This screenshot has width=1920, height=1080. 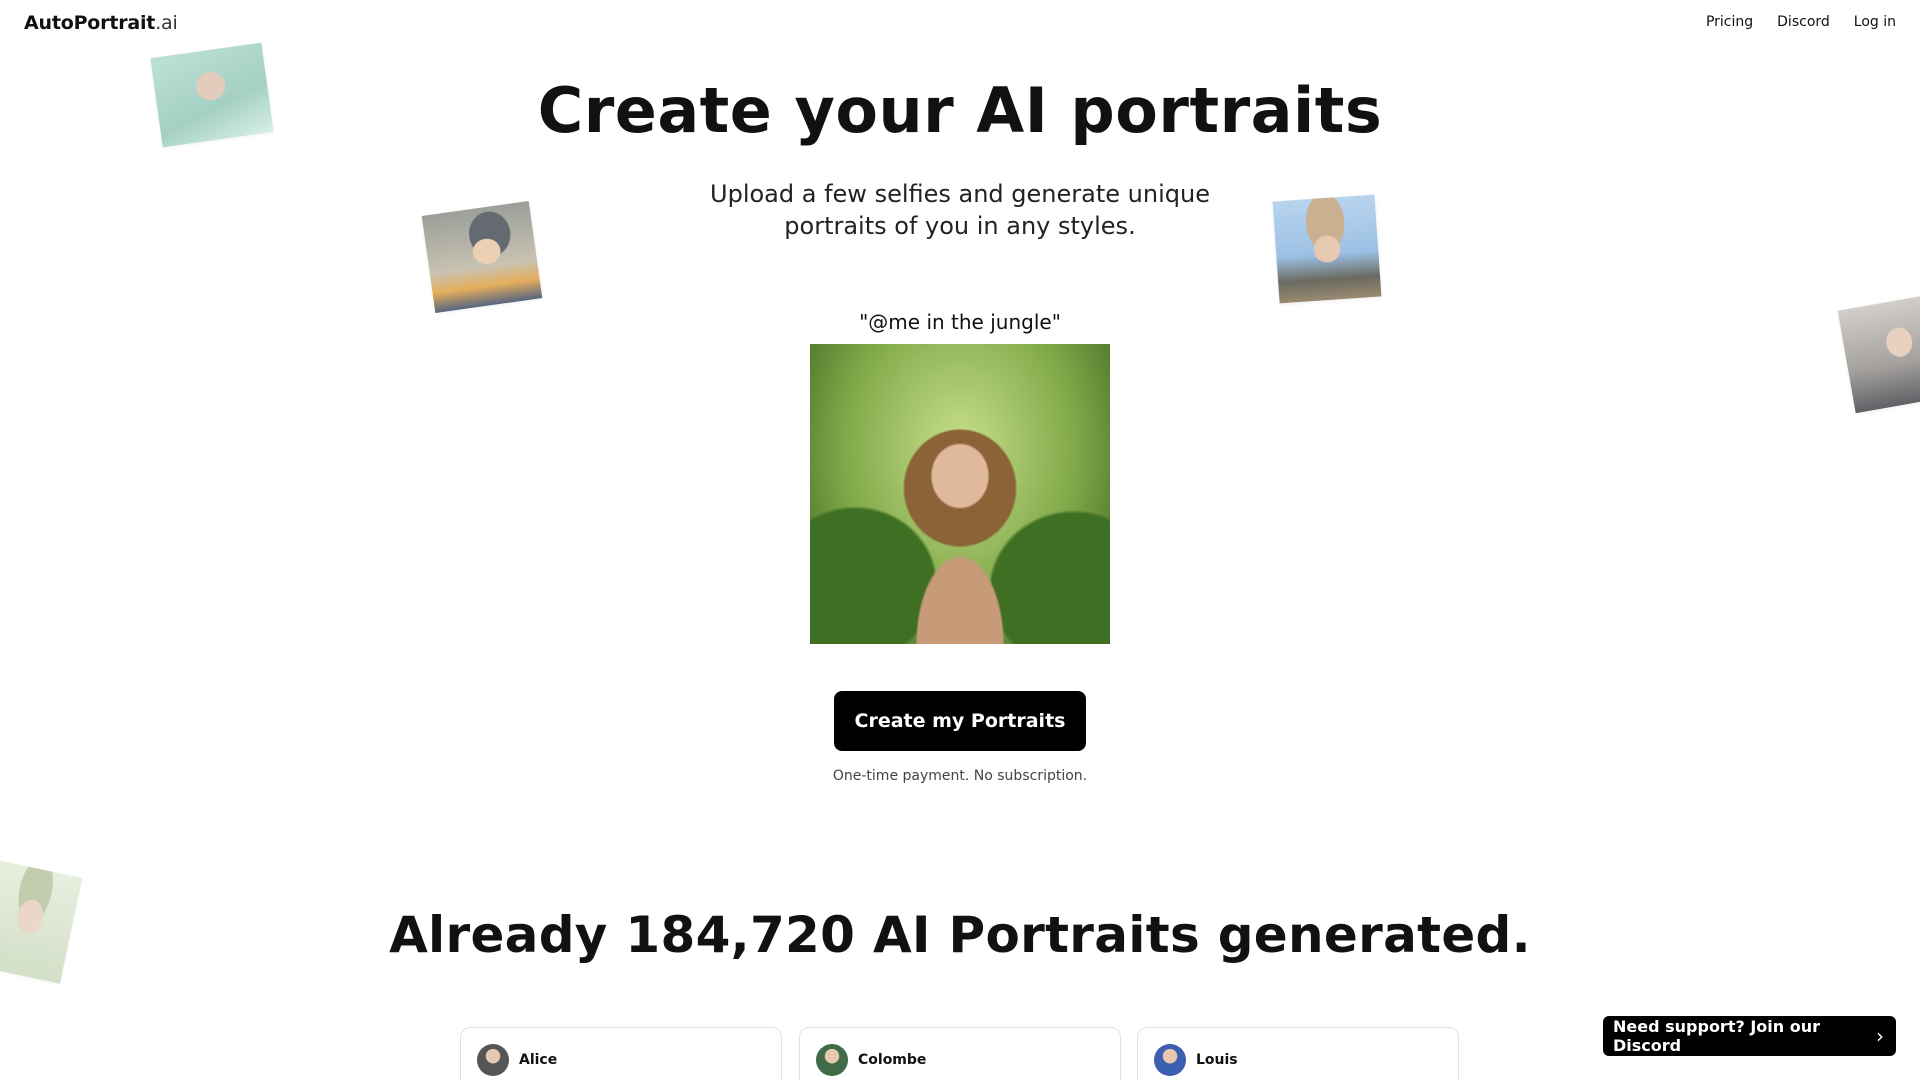 I want to click on stats-title: Already 184,720 AI Portraits generated., so click(x=960, y=935).